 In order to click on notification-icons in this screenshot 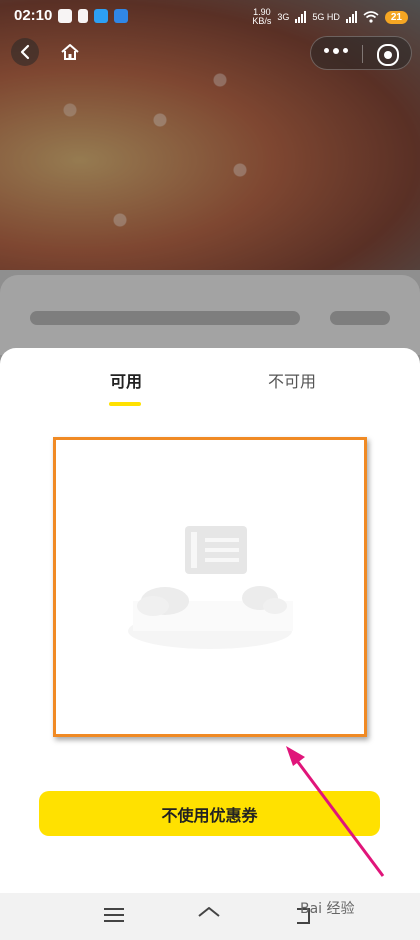, I will do `click(93, 16)`.